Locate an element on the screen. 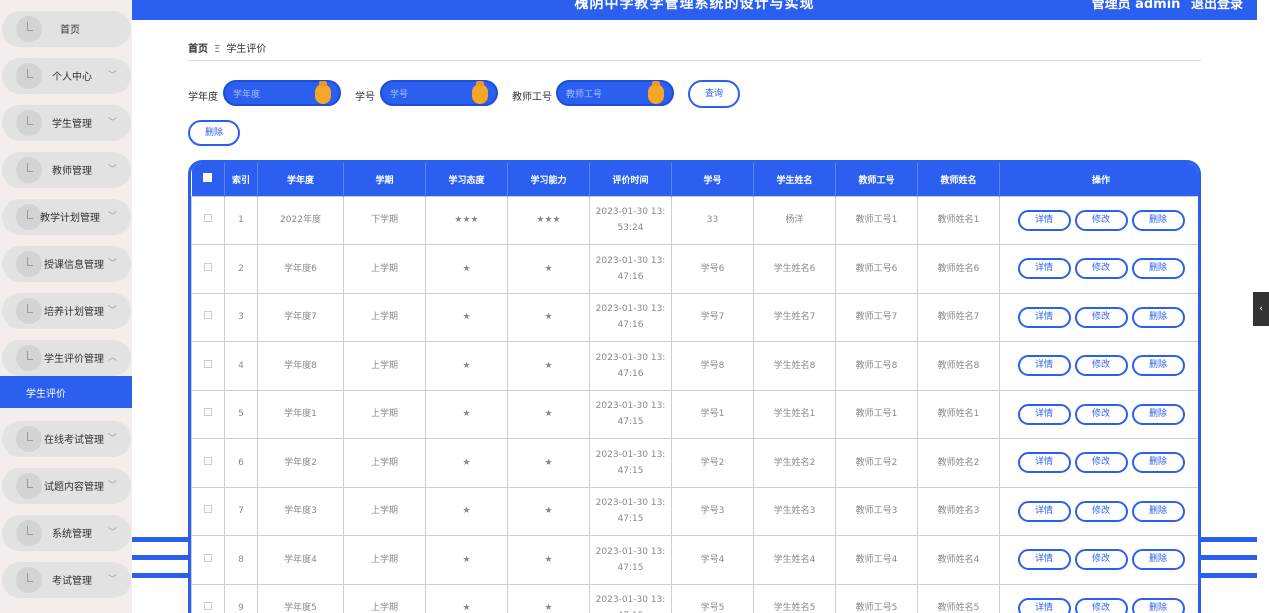 This screenshot has width=1269, height=613. sidebar-item-exam: 考试管理 ﹀ is located at coordinates (66, 580).